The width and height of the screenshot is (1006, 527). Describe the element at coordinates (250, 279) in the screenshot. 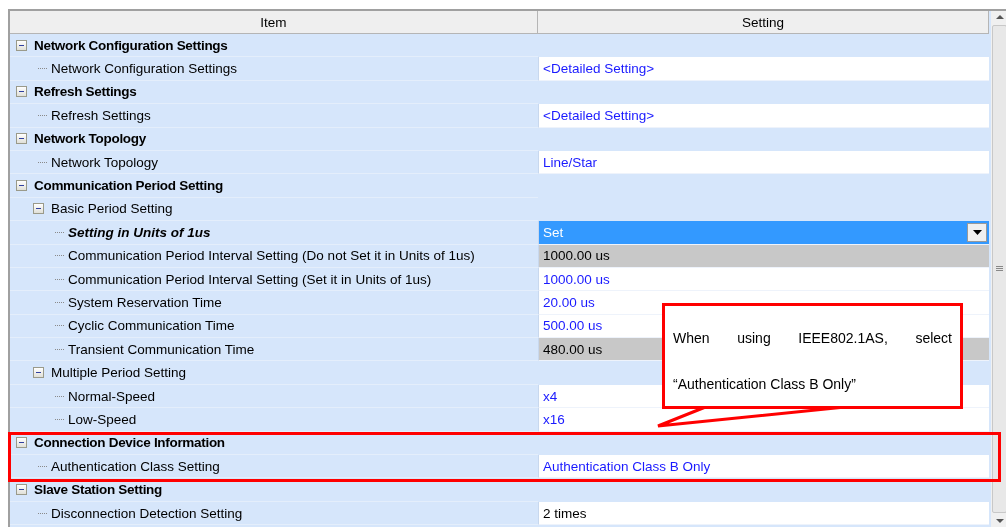

I see `item-label: Communication Period Interval Setting (Set it in Units of 1us)` at that location.